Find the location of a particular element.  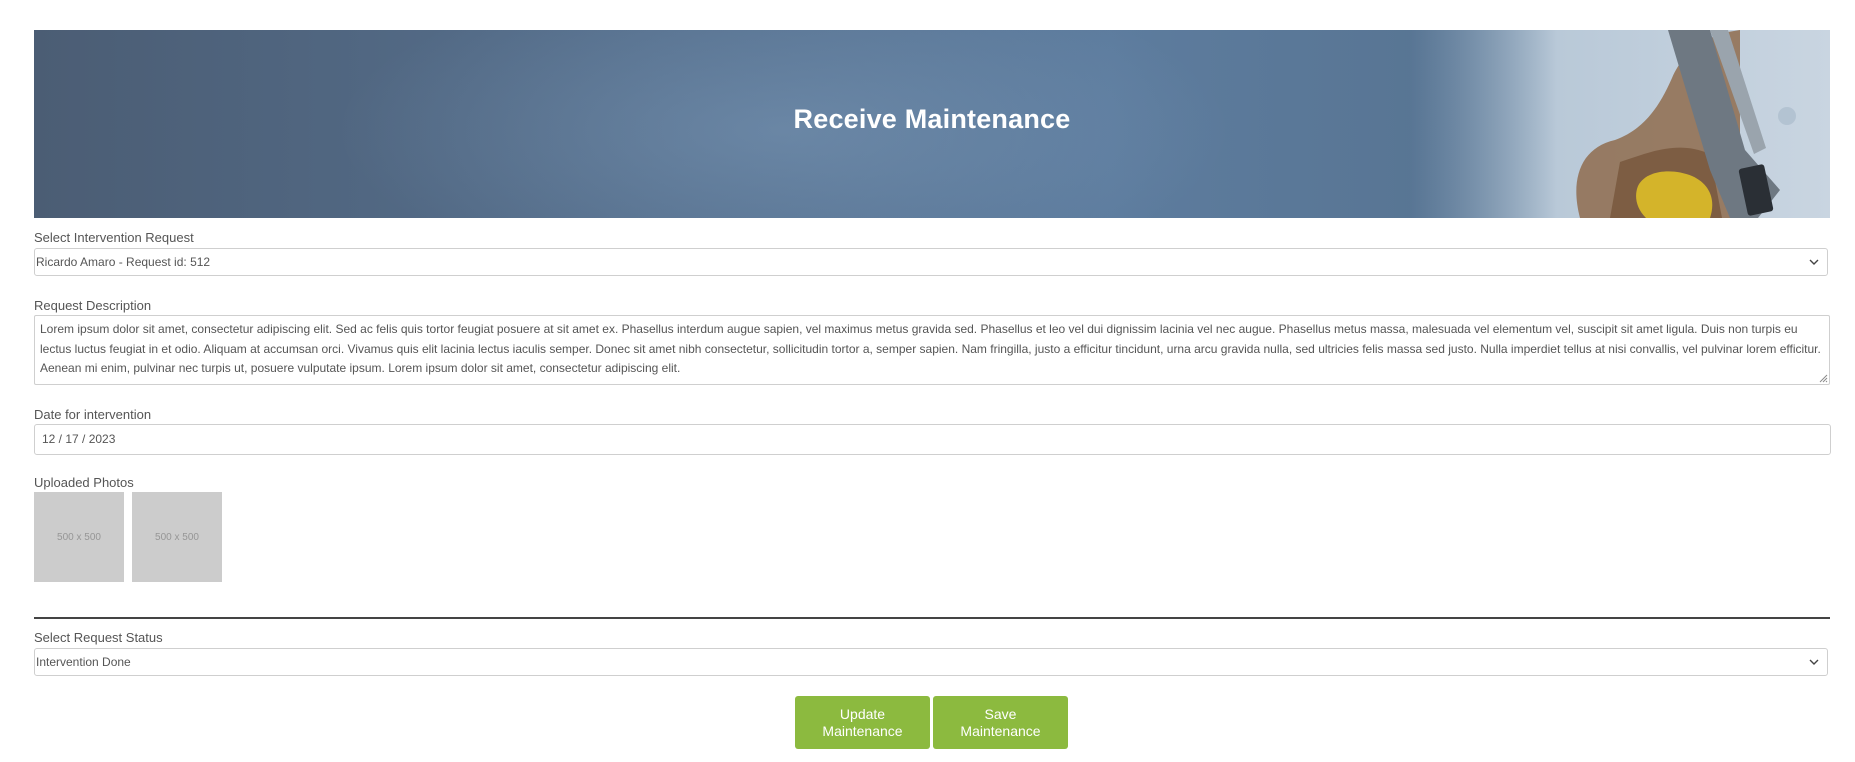

request-status-select: Intervention Done is located at coordinates (931, 662).